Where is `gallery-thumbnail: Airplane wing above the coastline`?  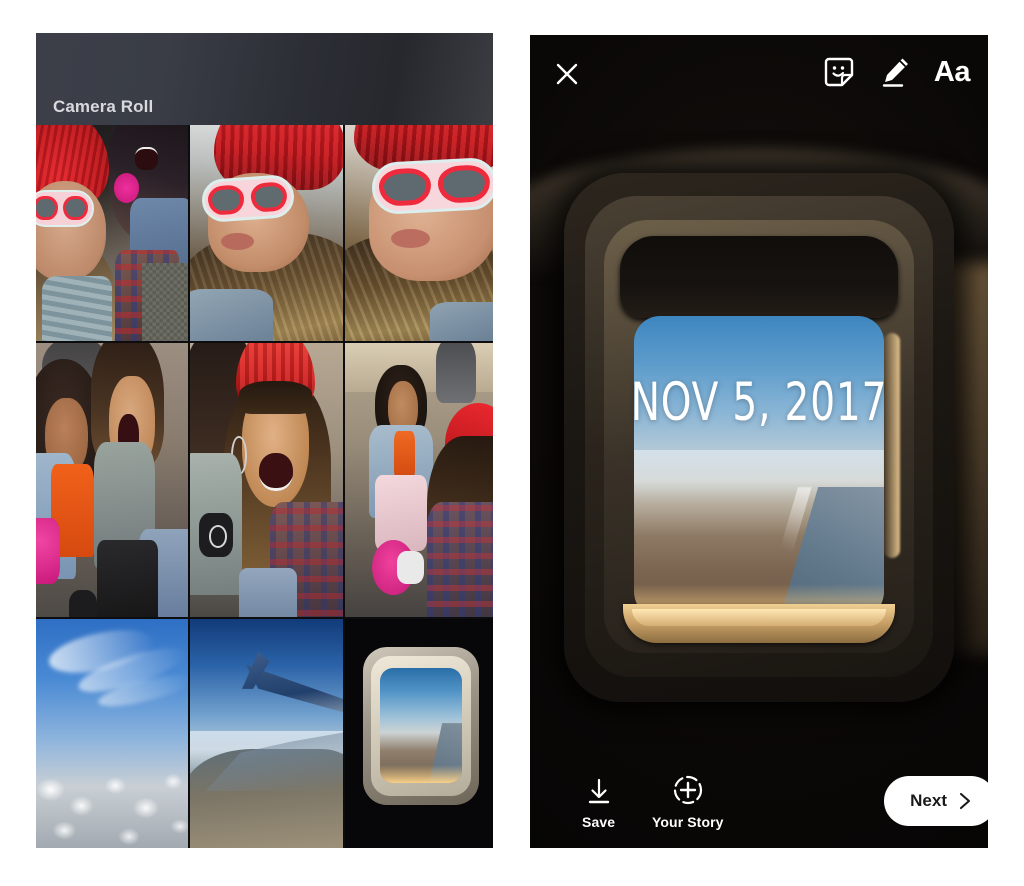
gallery-thumbnail: Airplane wing above the coastline is located at coordinates (266, 733).